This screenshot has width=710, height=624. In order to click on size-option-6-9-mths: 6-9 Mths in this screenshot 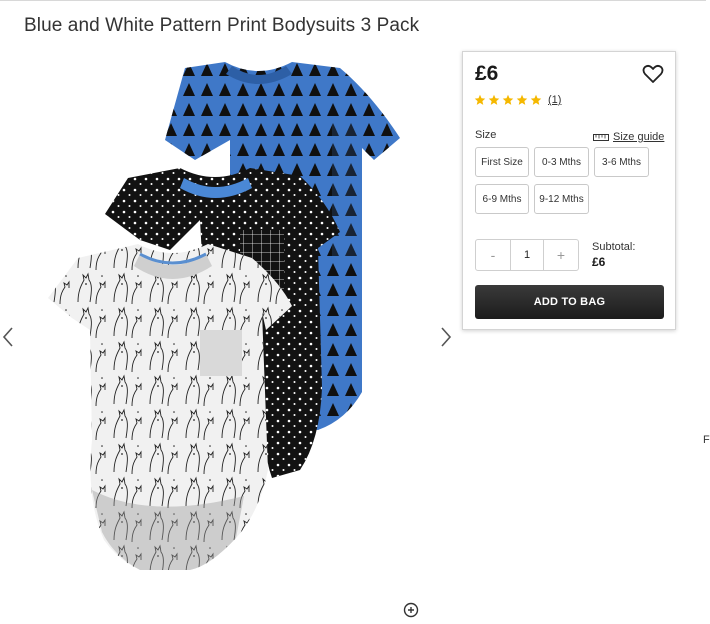, I will do `click(502, 199)`.